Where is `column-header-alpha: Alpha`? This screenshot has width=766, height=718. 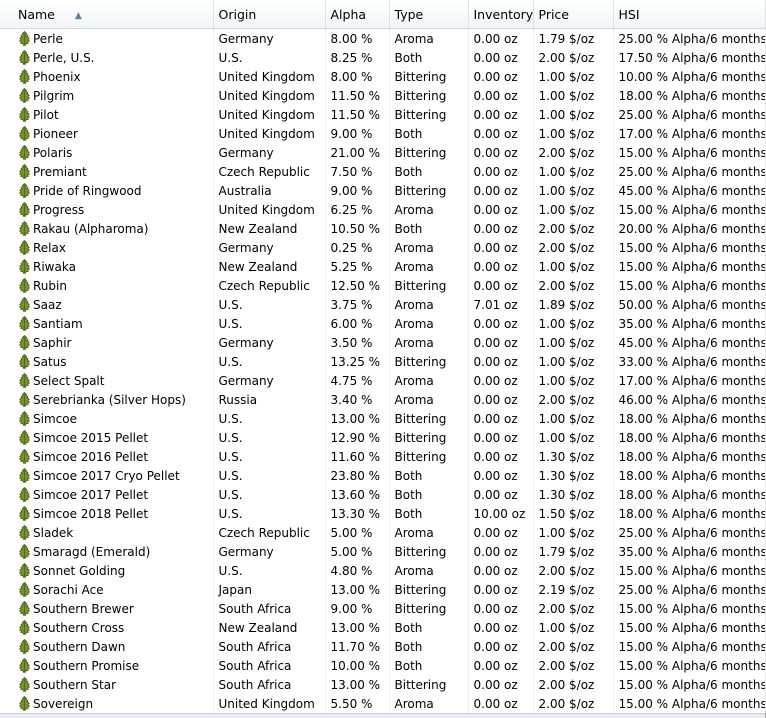 column-header-alpha: Alpha is located at coordinates (357, 14).